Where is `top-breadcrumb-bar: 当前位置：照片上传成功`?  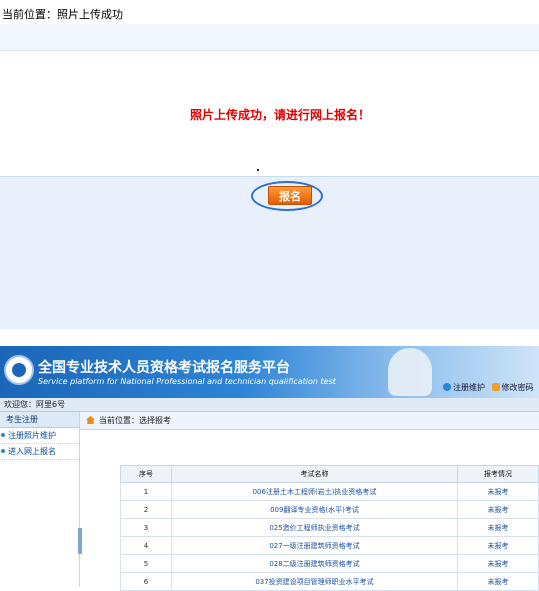
top-breadcrumb-bar: 当前位置：照片上传成功 is located at coordinates (269, 12).